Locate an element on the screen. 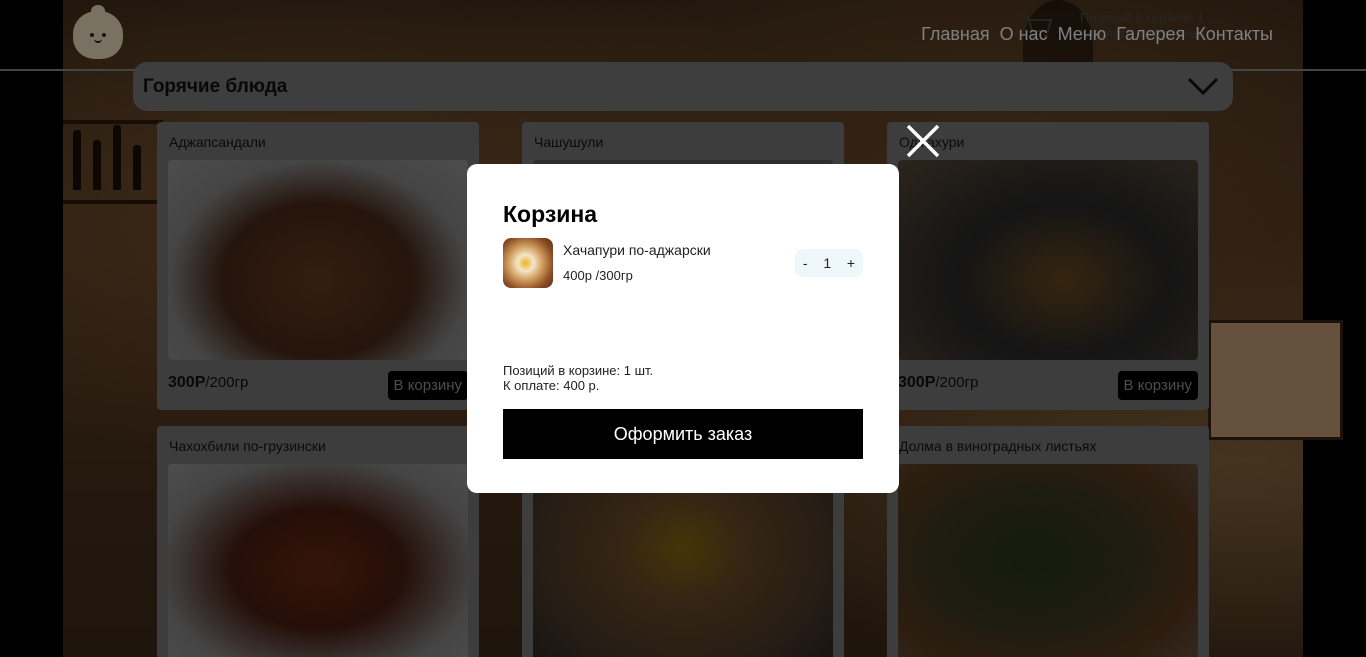 The width and height of the screenshot is (1366, 657). product-card: Оджахури 300Р/200гр В корзину is located at coordinates (1048, 266).